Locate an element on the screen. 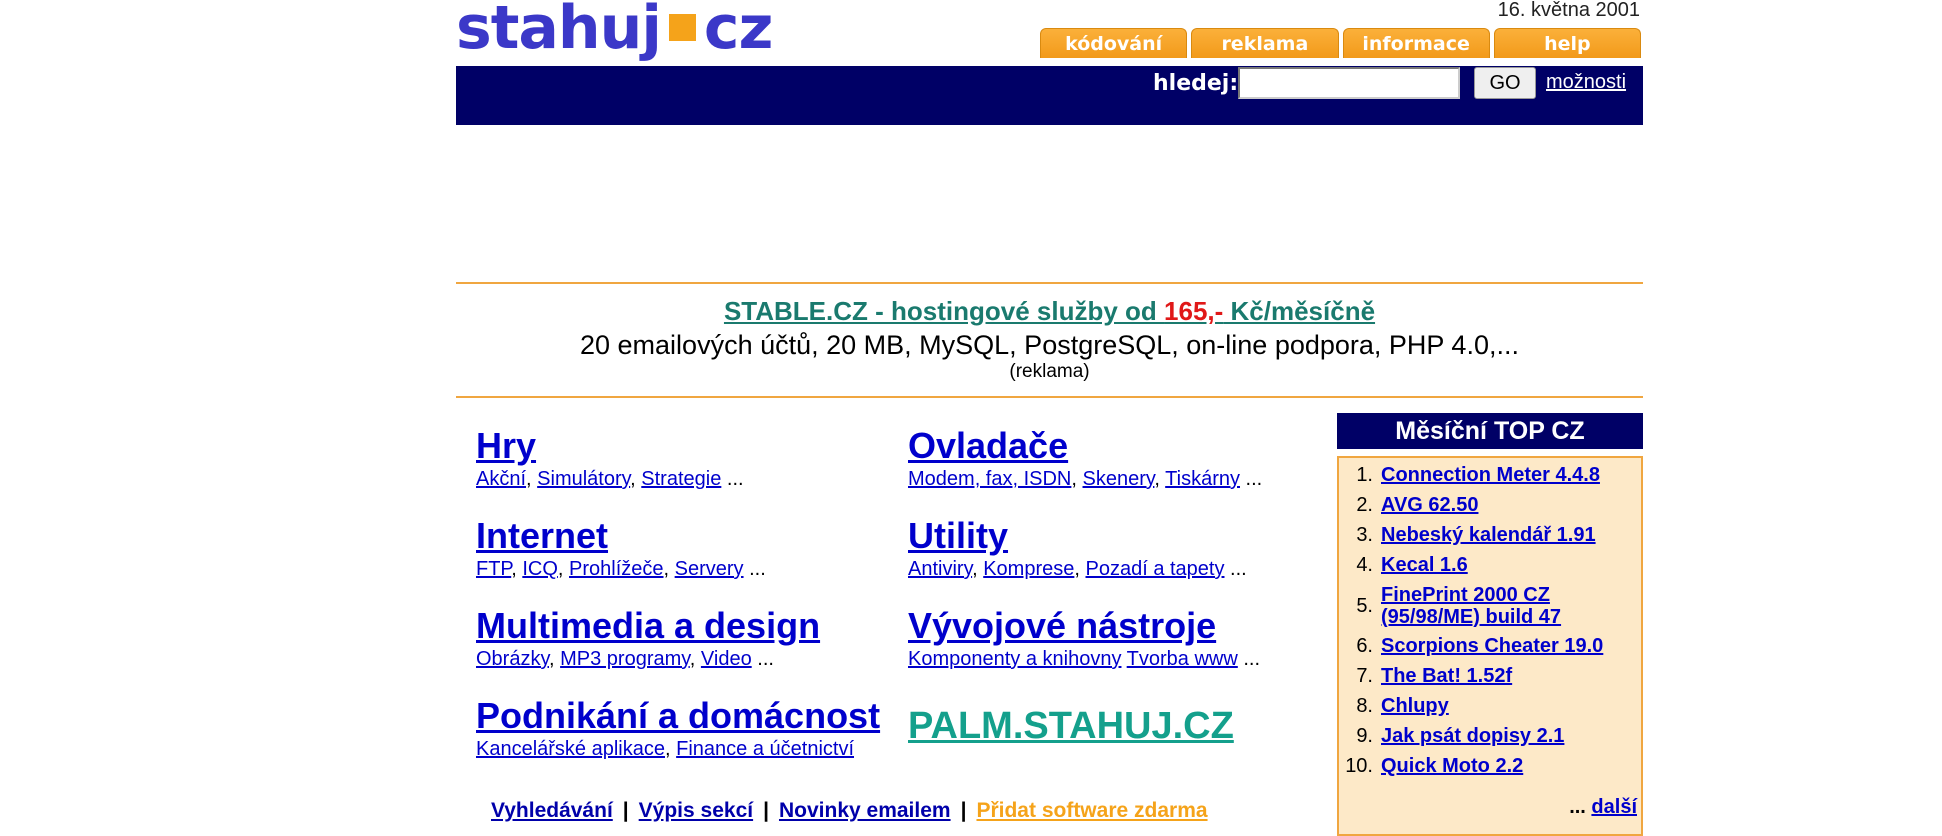 The image size is (1942, 836). ad-note: (reklama) is located at coordinates (1049, 371).